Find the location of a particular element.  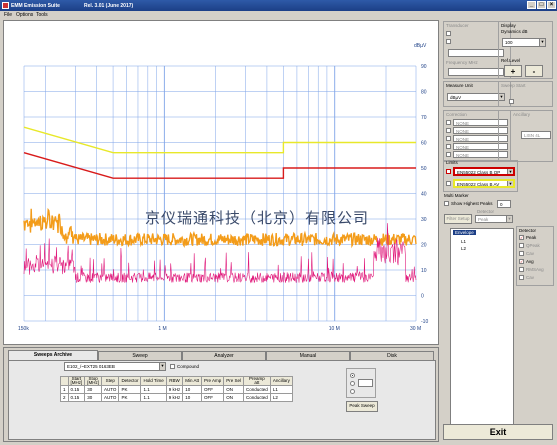

y-tick-label: 20 is located at coordinates (424, 246).